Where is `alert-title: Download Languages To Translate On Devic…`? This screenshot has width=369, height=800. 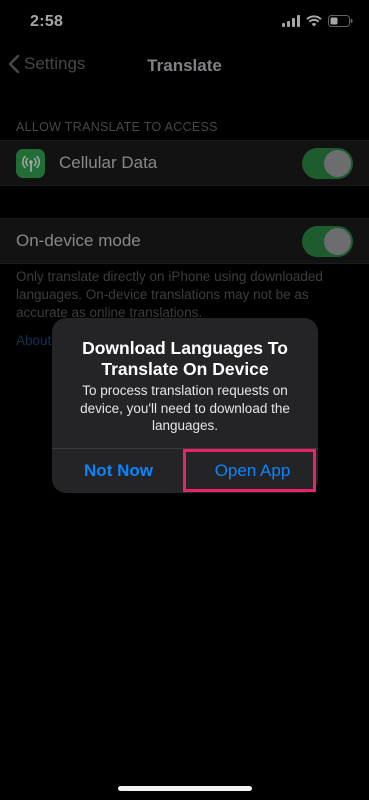
alert-title: Download Languages To Translate On Devic… is located at coordinates (185, 358).